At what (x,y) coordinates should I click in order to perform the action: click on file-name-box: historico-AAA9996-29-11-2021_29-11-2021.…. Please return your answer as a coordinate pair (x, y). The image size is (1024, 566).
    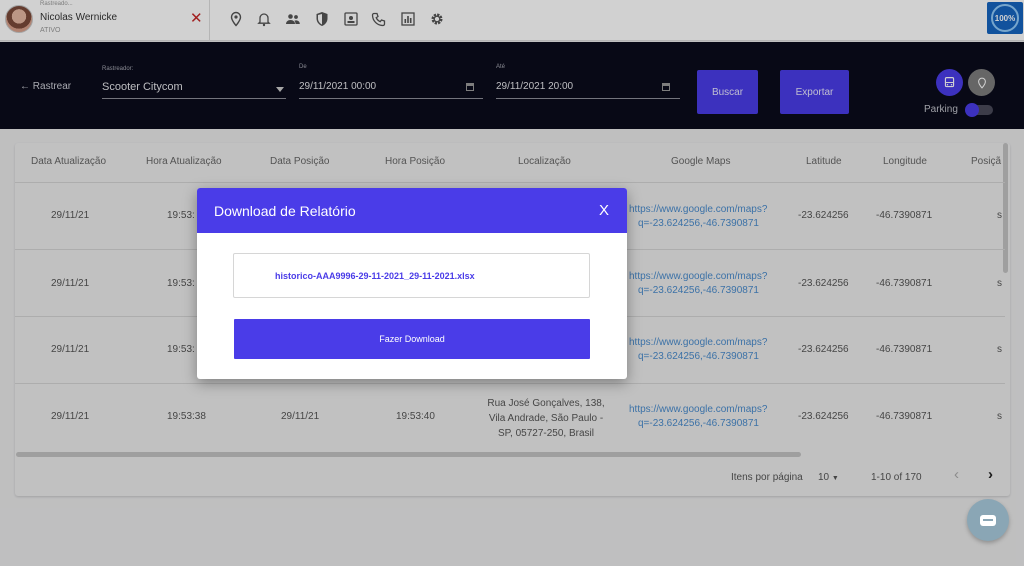
    Looking at the image, I should click on (411, 275).